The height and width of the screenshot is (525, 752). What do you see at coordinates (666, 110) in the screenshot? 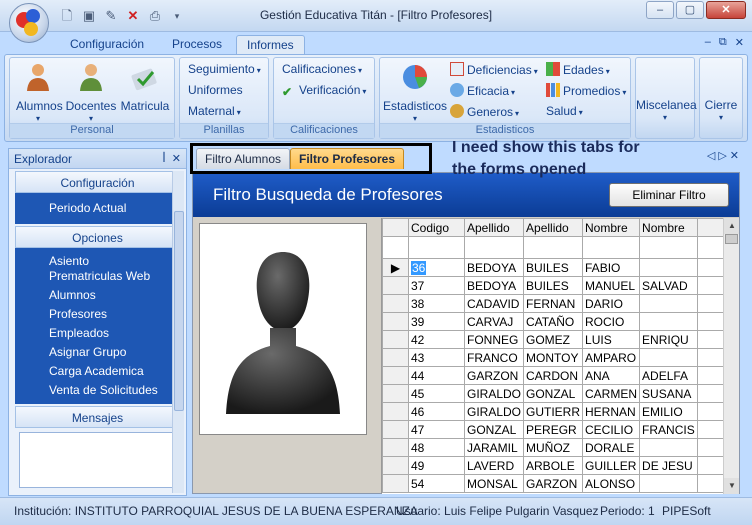
I see `miscelanea-button: Miscelanea ▾` at bounding box center [666, 110].